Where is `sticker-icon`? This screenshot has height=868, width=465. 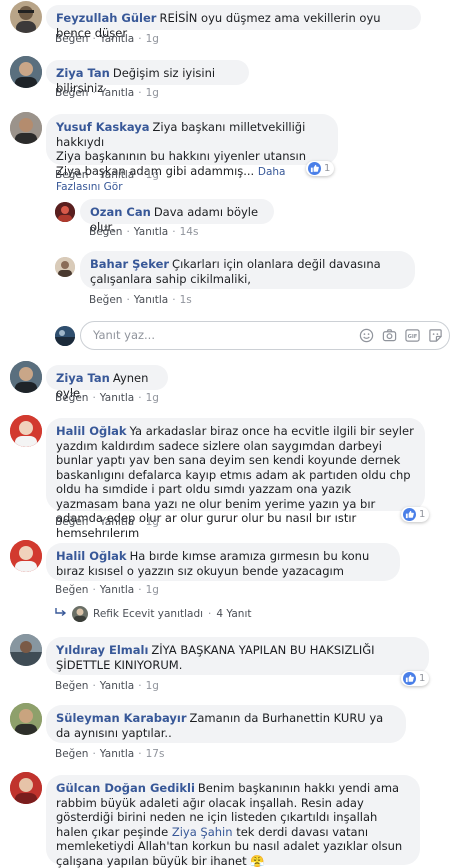
sticker-icon is located at coordinates (435, 335).